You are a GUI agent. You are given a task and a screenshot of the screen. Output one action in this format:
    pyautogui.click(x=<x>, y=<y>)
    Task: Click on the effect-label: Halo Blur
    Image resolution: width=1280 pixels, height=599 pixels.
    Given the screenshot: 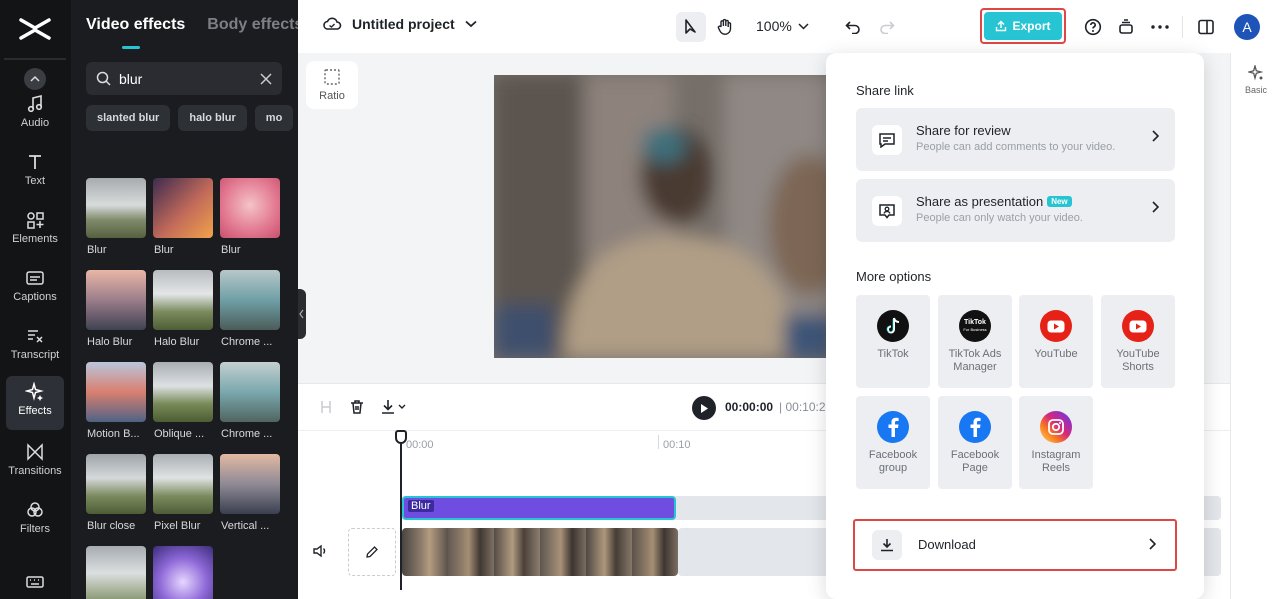 What is the action you would take?
    pyautogui.click(x=177, y=342)
    